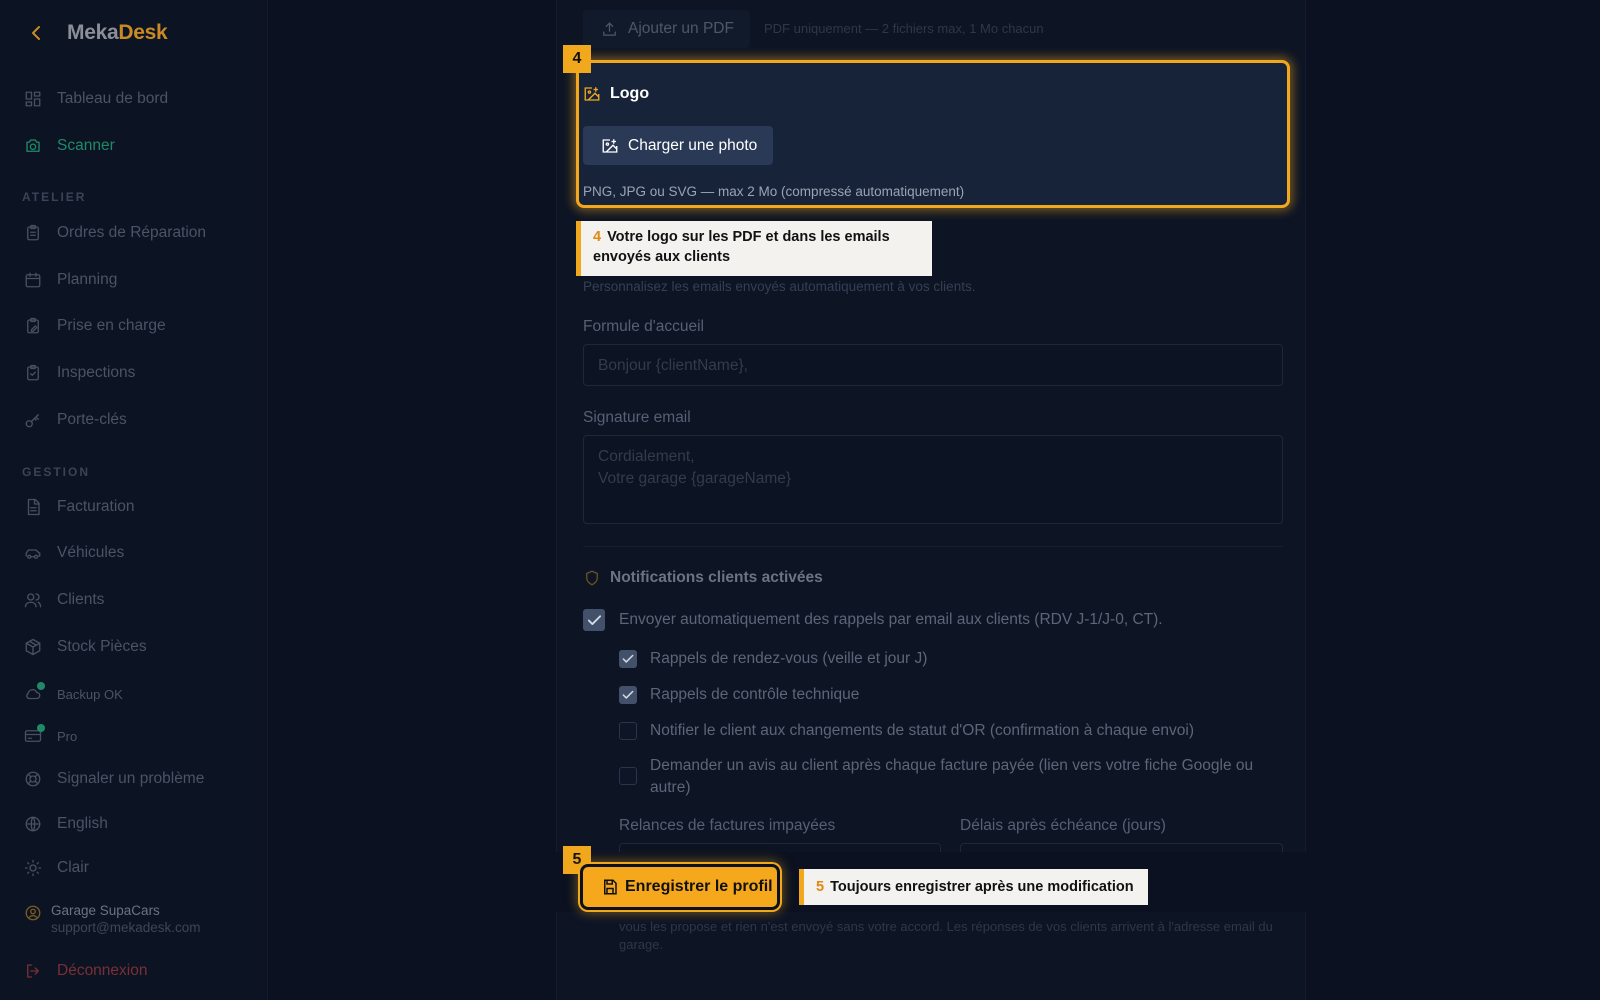  Describe the element at coordinates (33, 420) in the screenshot. I see `key-icon` at that location.